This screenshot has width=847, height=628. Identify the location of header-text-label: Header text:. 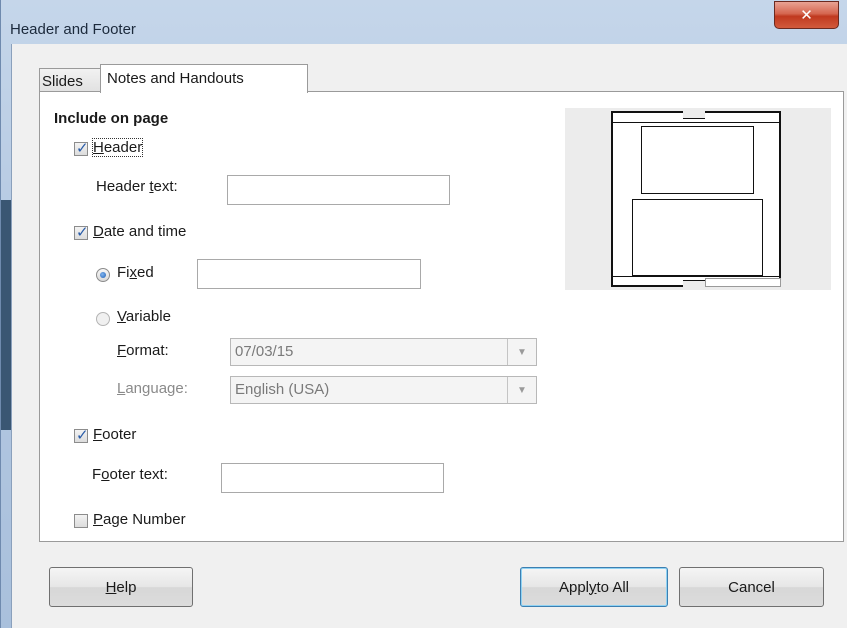
(137, 186).